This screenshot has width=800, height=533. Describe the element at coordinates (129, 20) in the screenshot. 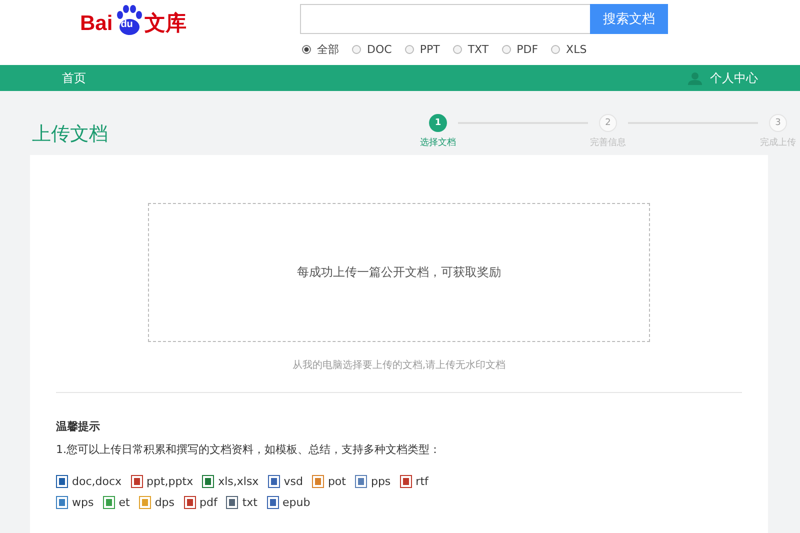

I see `logo-paw: du` at that location.